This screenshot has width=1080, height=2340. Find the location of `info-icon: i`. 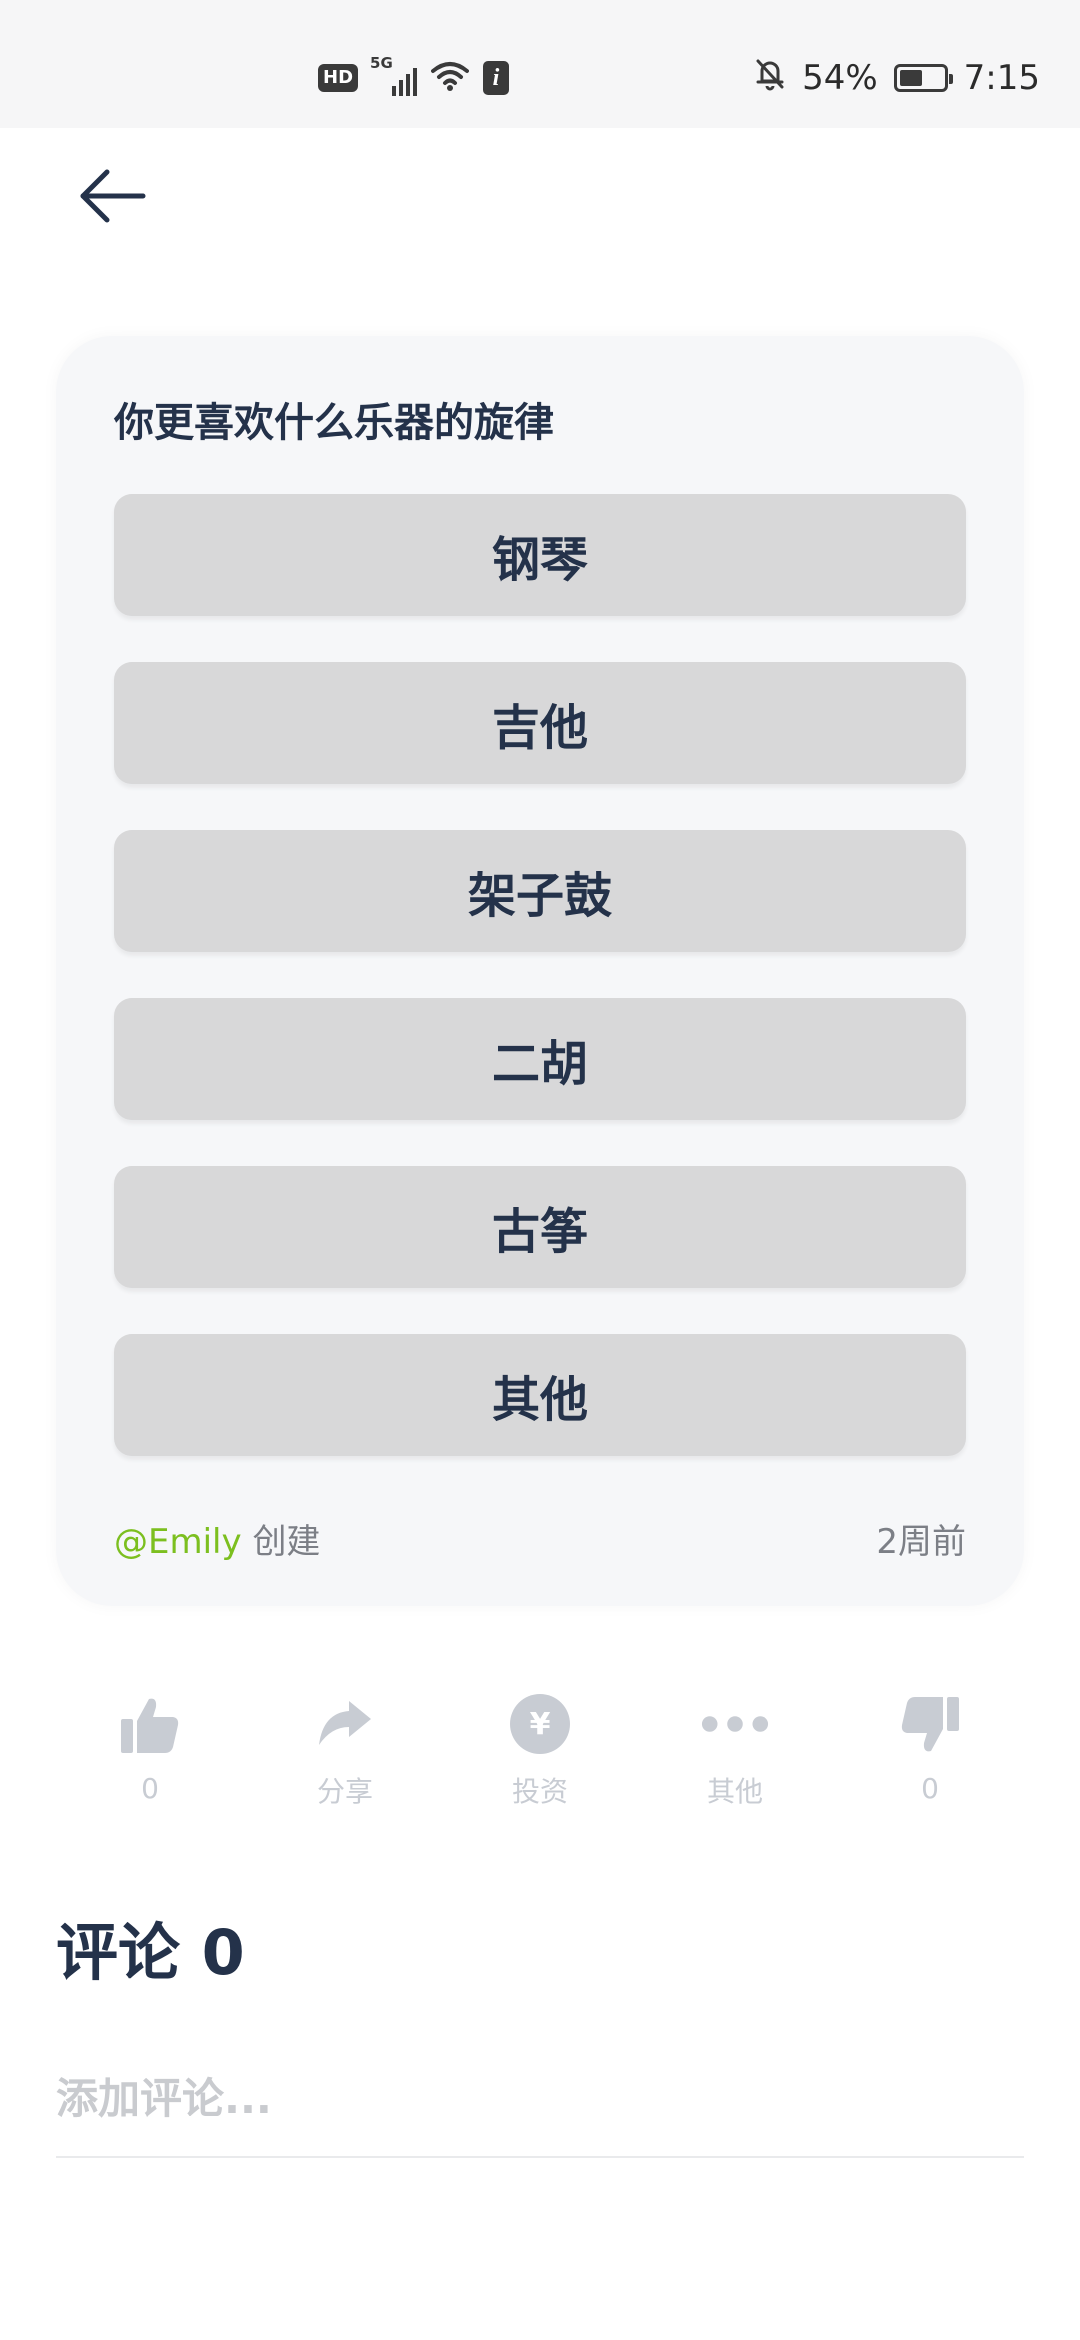

info-icon: i is located at coordinates (496, 78).